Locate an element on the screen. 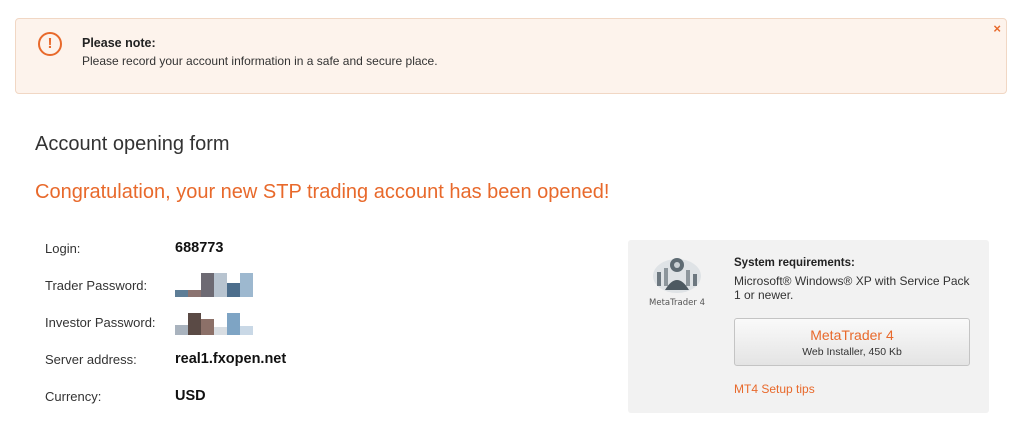  page-title: Account opening form is located at coordinates (132, 144).